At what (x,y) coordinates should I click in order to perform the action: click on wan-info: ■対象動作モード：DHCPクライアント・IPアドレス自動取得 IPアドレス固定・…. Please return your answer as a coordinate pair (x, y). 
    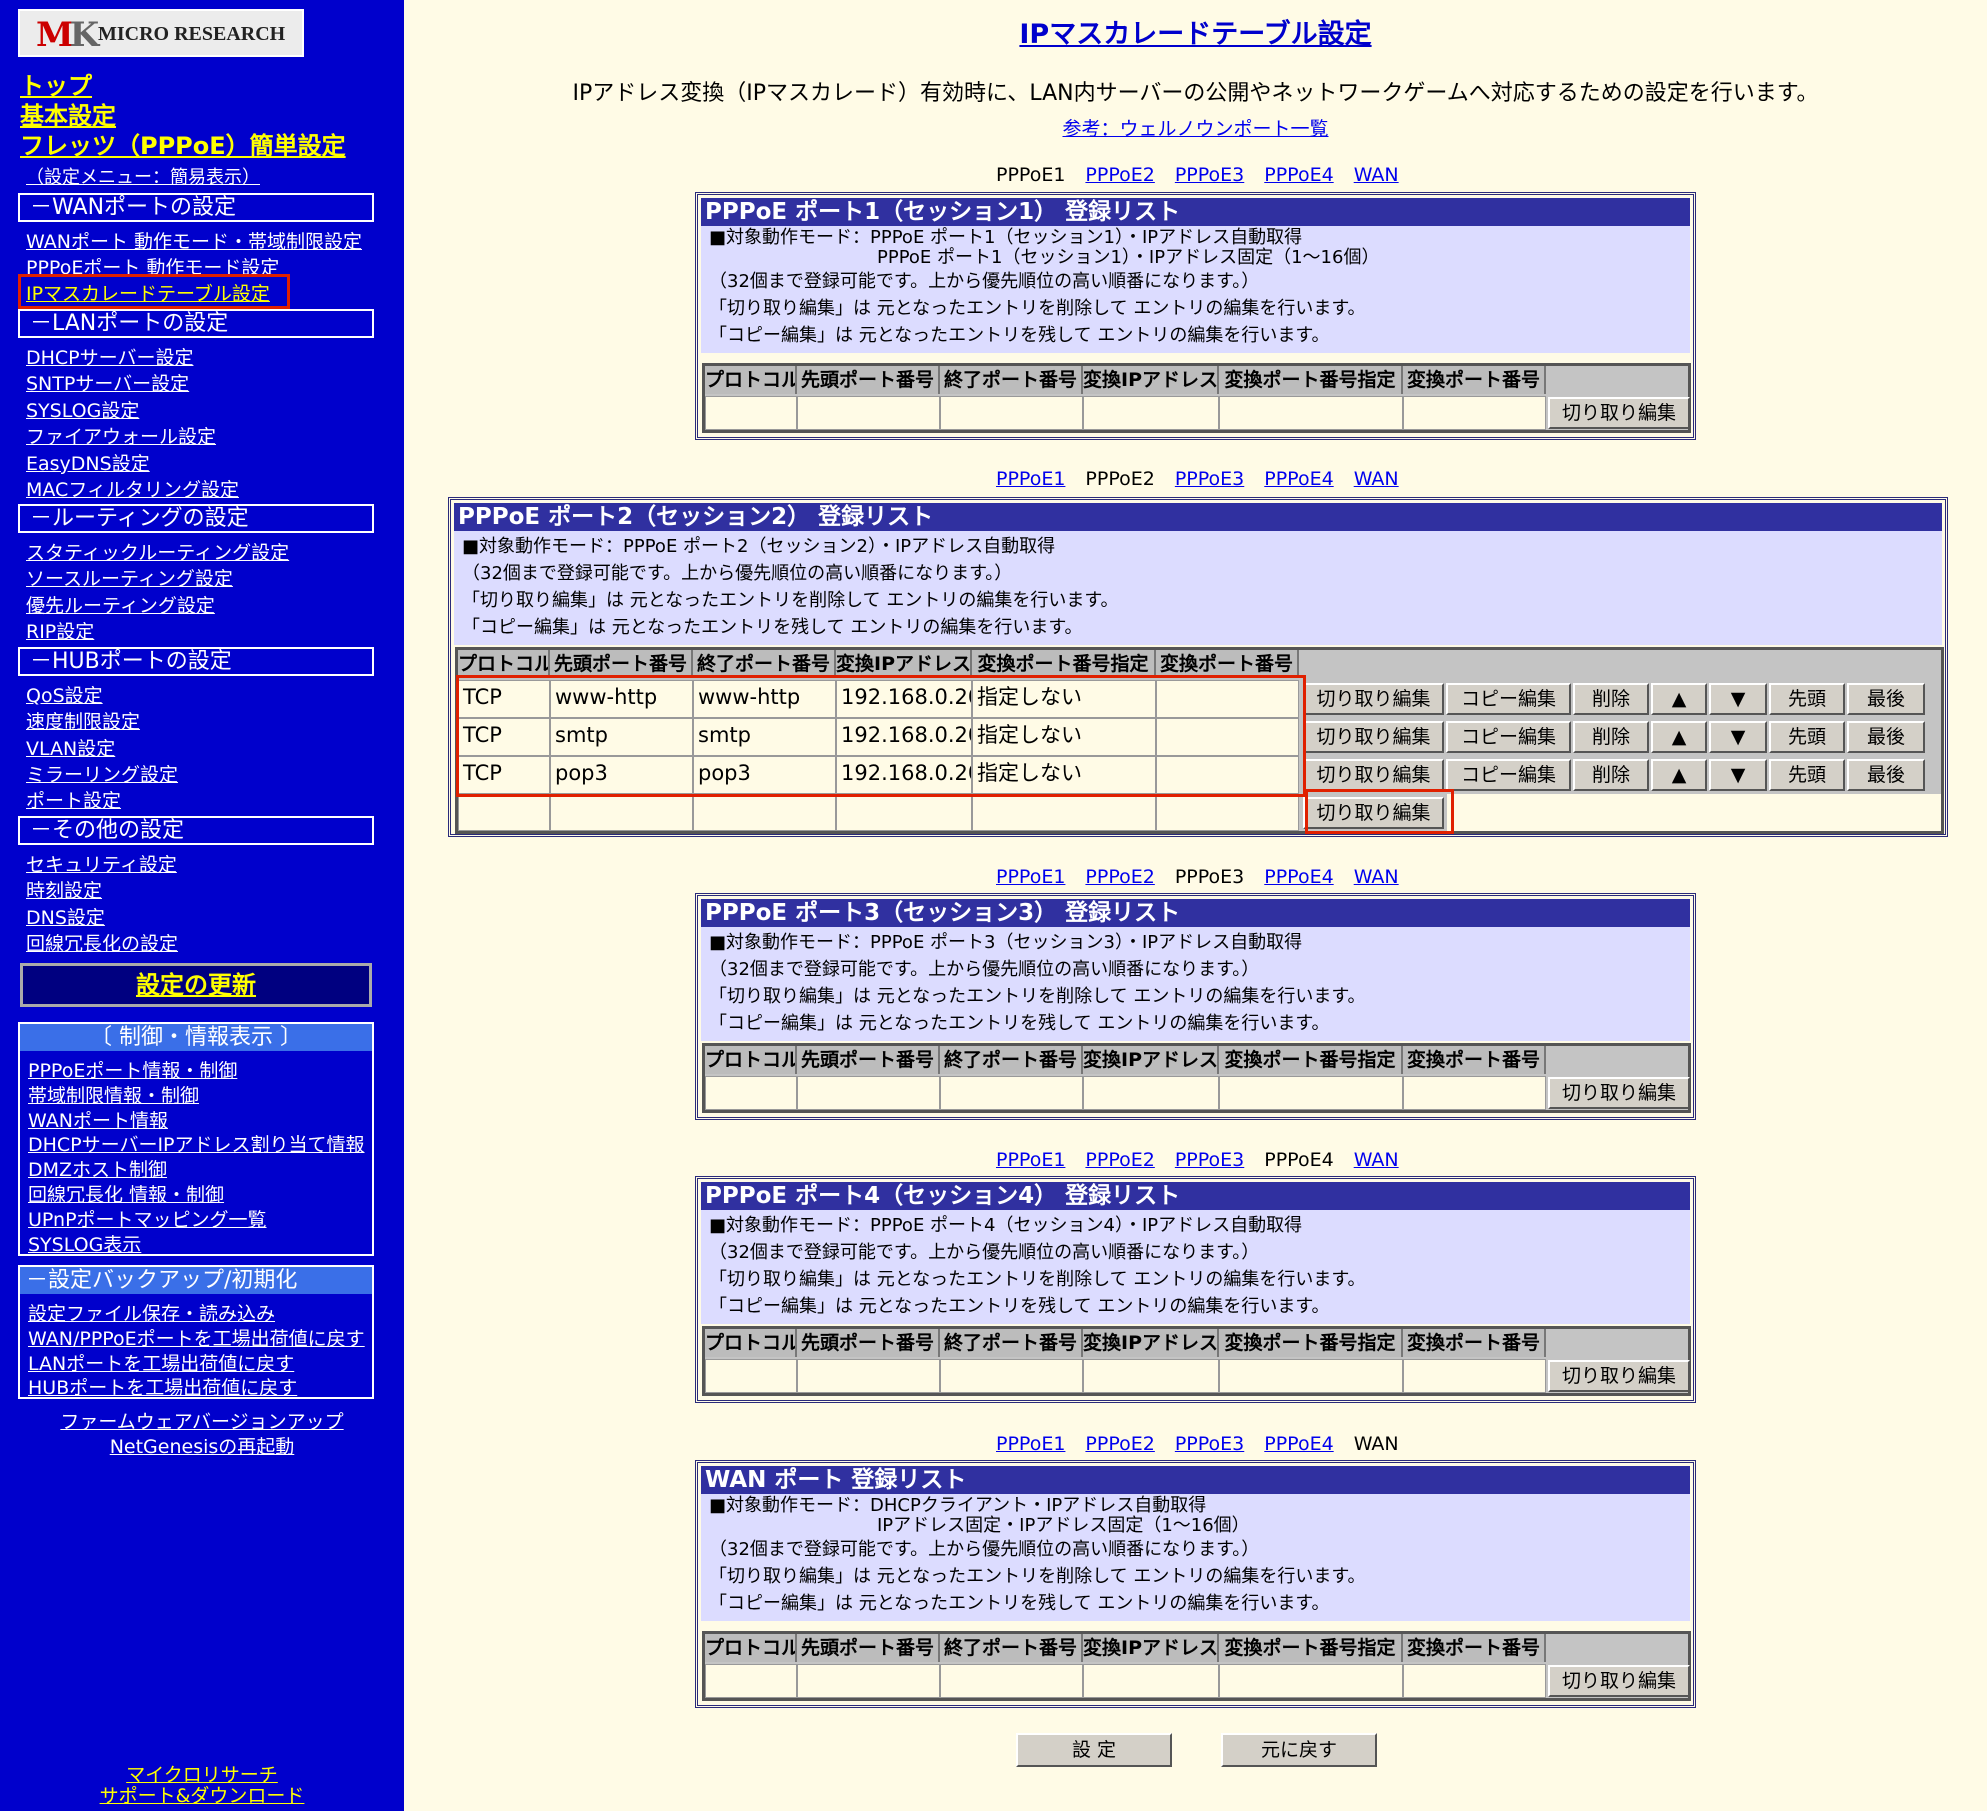
    Looking at the image, I should click on (1195, 1557).